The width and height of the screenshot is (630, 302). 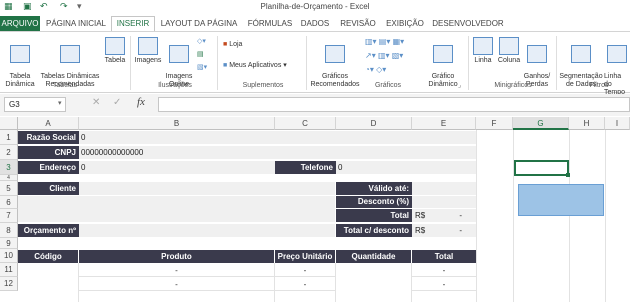 What do you see at coordinates (587, 123) in the screenshot?
I see `column-header-h: H` at bounding box center [587, 123].